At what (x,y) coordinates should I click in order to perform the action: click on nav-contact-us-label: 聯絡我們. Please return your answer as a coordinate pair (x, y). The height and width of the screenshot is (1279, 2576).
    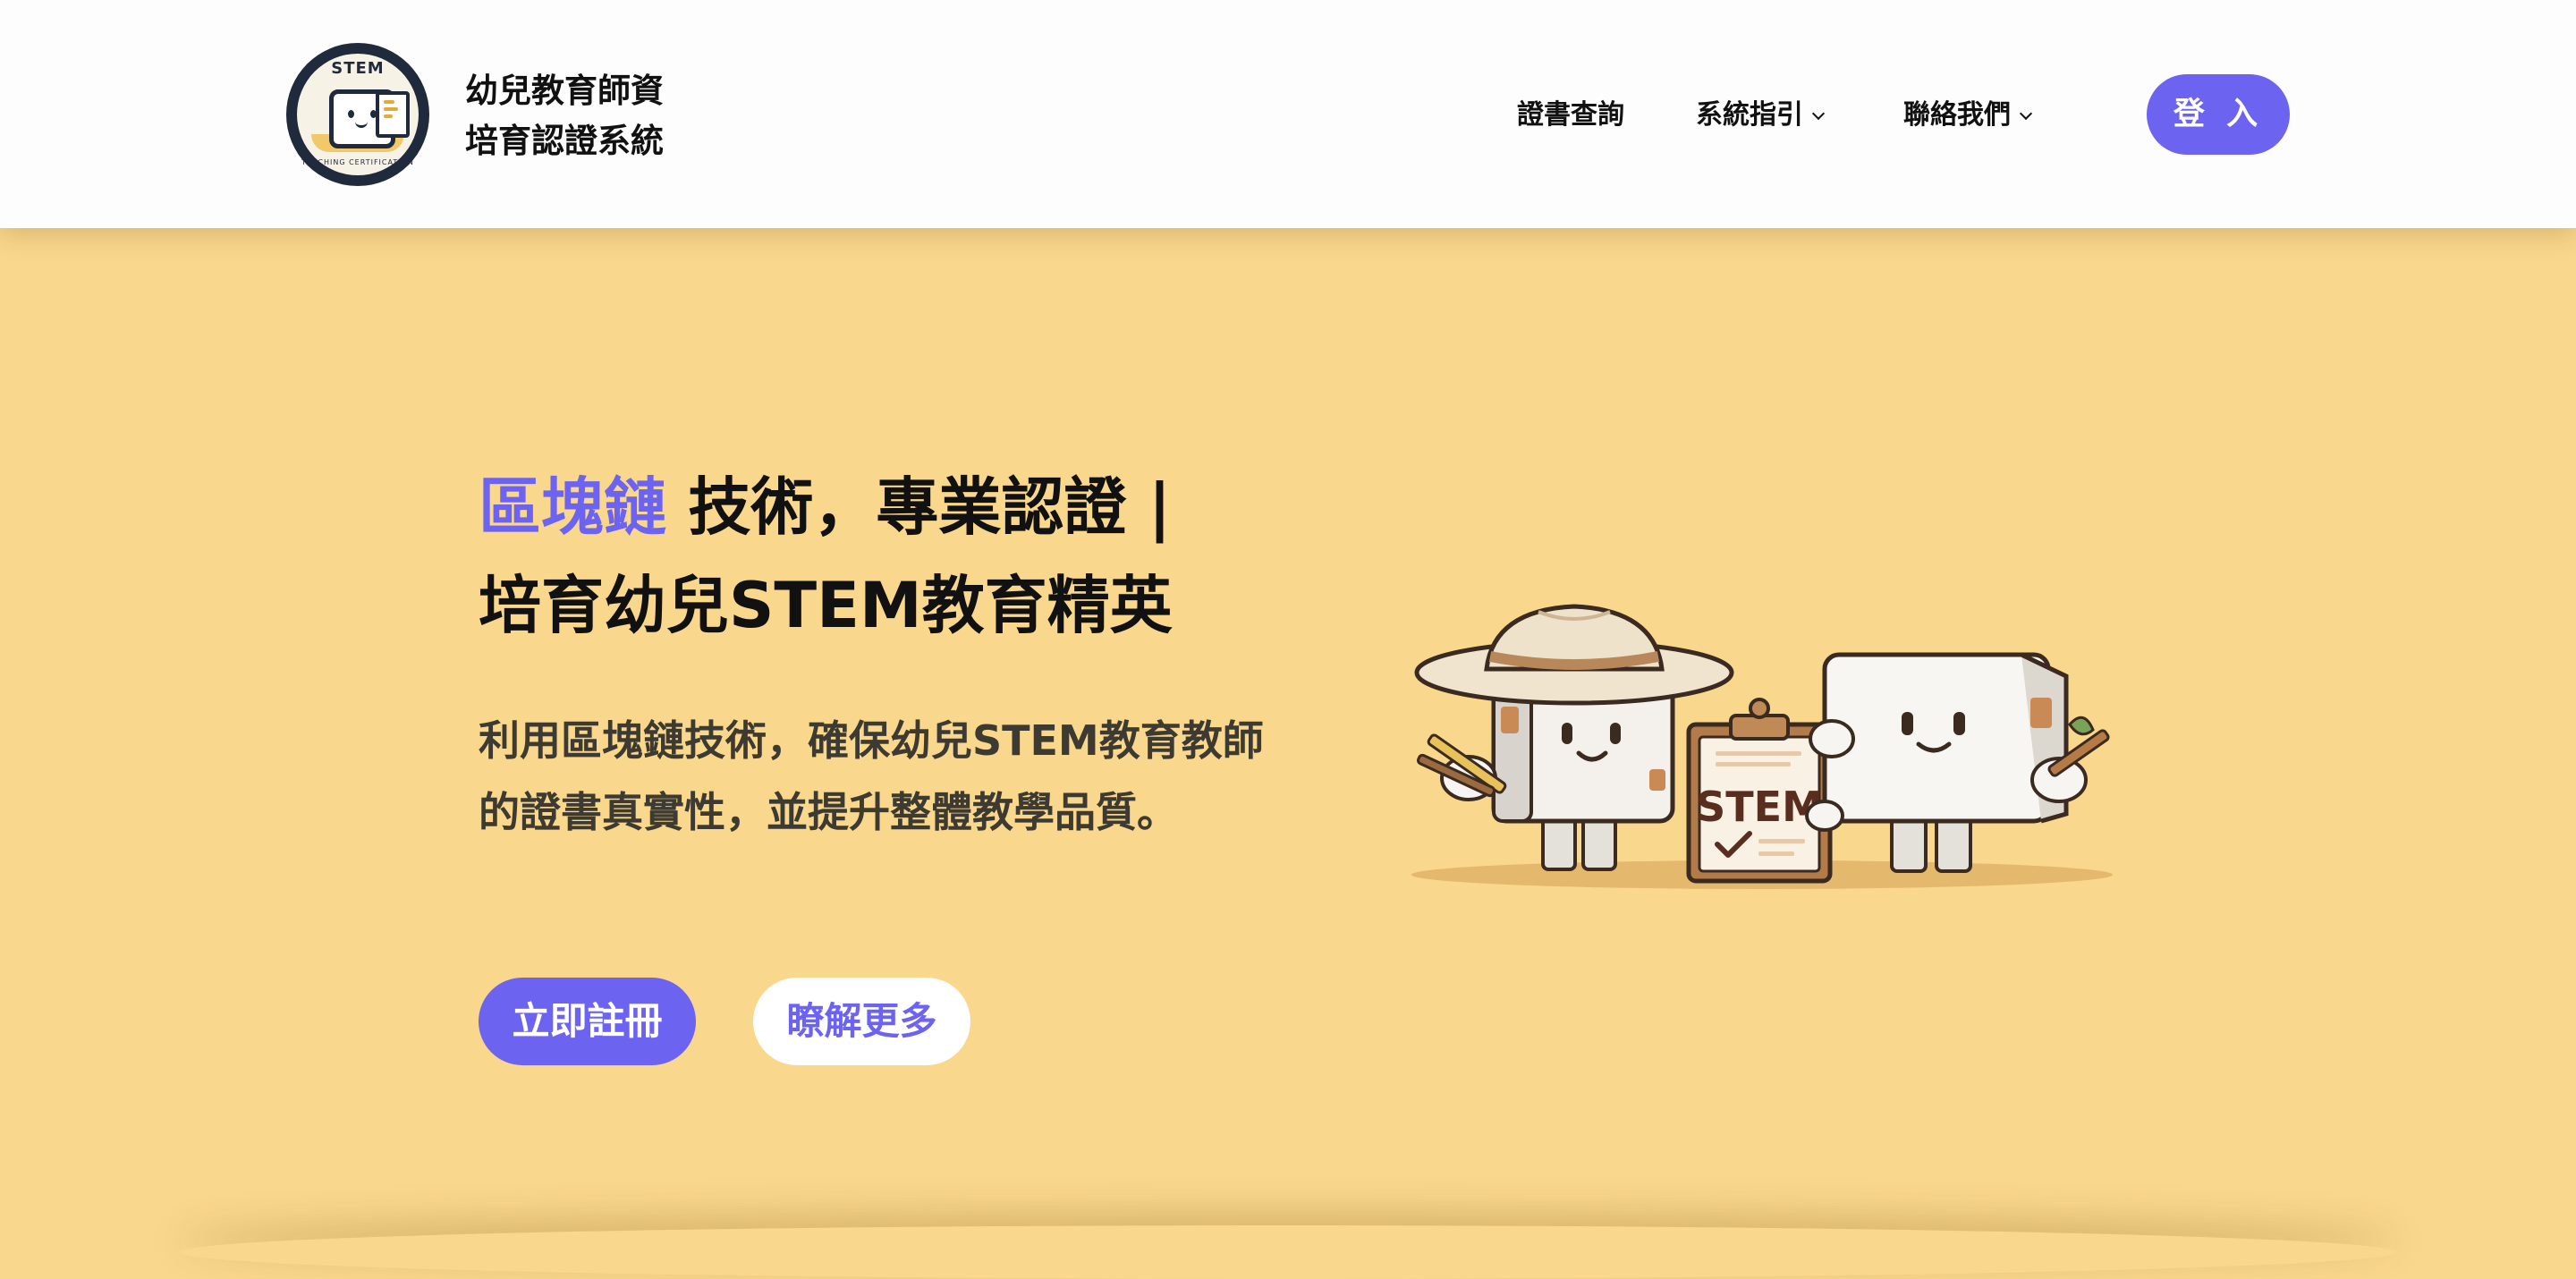
    Looking at the image, I should click on (1957, 115).